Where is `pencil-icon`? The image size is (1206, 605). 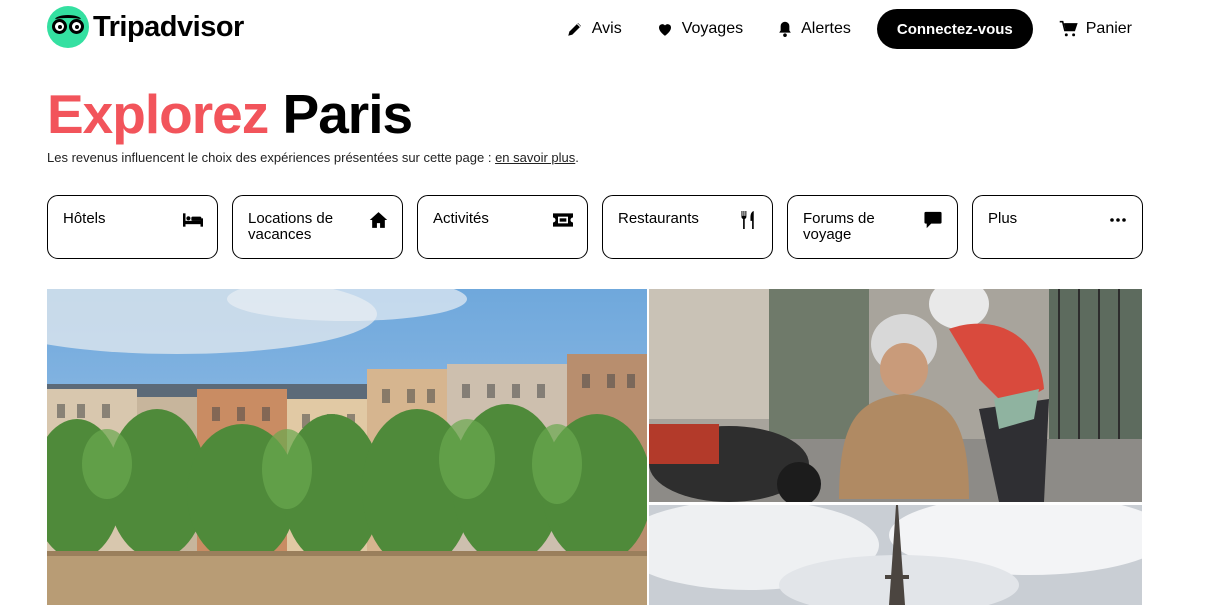 pencil-icon is located at coordinates (574, 29).